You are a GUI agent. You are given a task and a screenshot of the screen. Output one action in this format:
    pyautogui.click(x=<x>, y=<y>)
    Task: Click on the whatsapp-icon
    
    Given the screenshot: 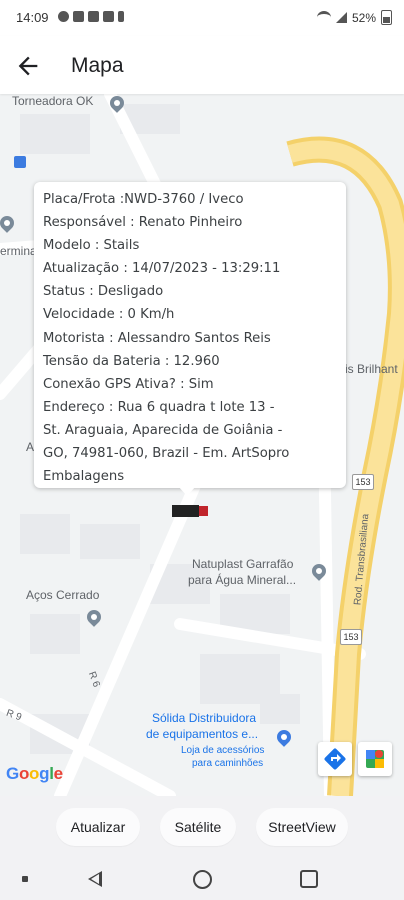 What is the action you would take?
    pyautogui.click(x=63, y=16)
    